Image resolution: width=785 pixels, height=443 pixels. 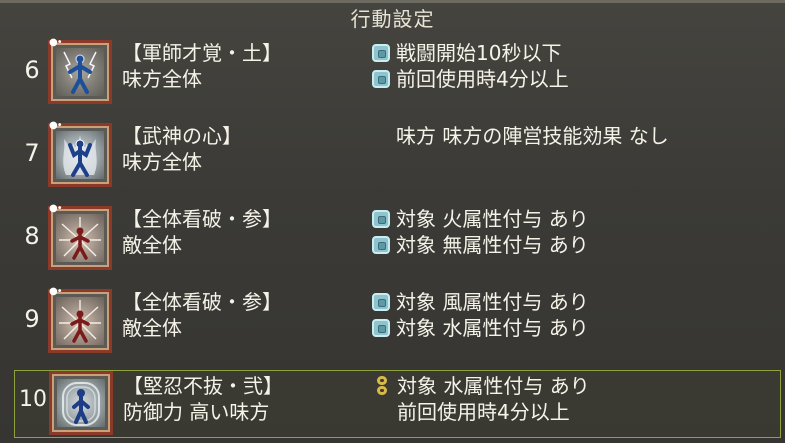 I want to click on condition-line: 対象 風属性付与 あり, so click(x=480, y=302).